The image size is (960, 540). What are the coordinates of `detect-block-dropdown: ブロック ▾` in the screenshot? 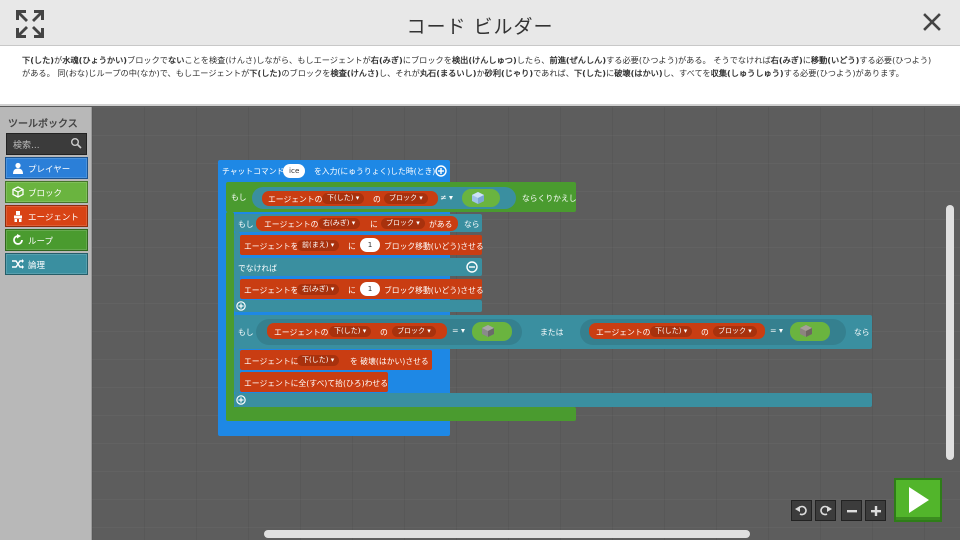 It's located at (403, 223).